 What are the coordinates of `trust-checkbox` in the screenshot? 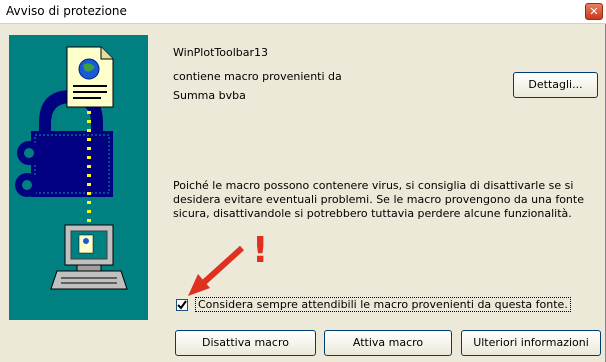 It's located at (182, 305).